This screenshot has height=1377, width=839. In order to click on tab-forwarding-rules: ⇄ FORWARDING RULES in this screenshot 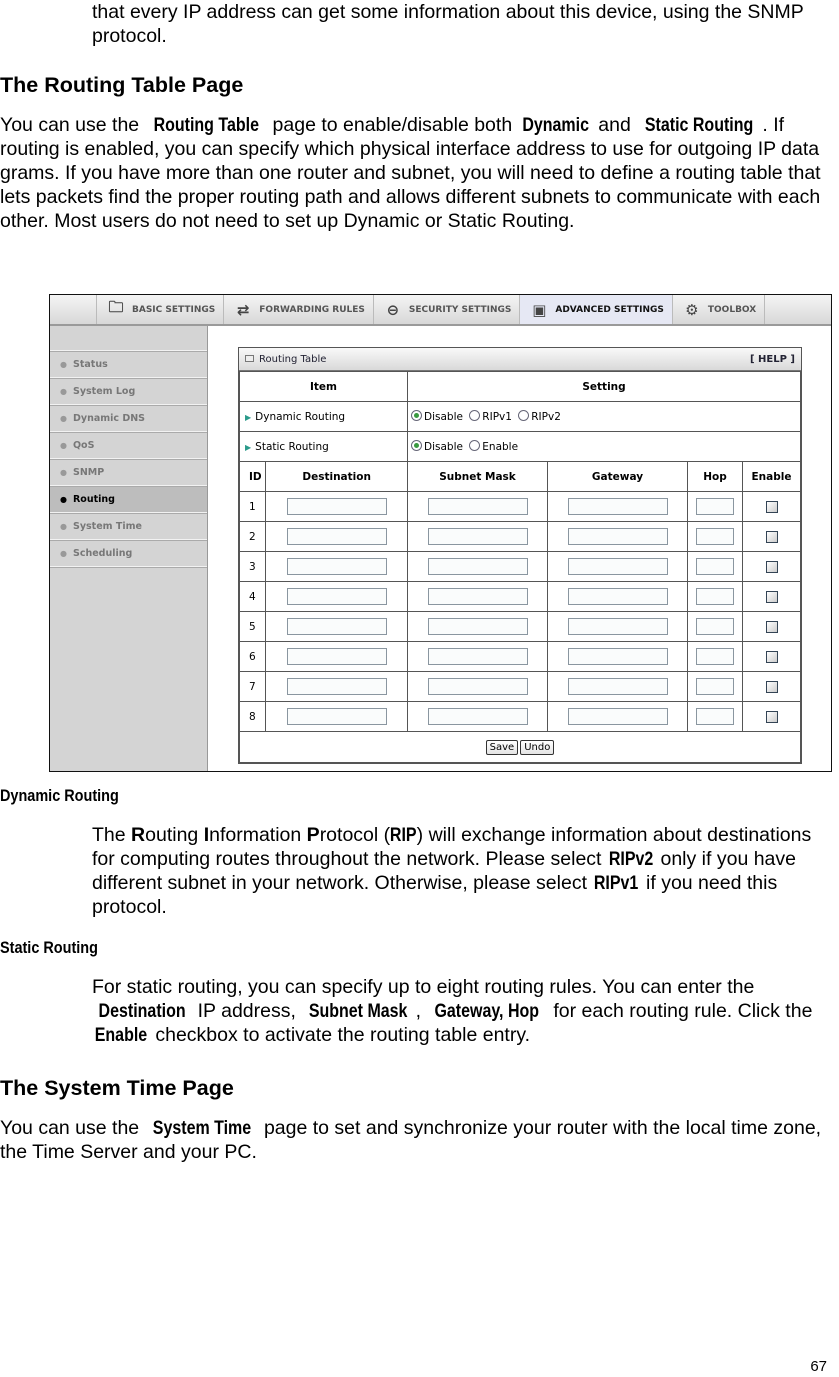, I will do `click(299, 309)`.